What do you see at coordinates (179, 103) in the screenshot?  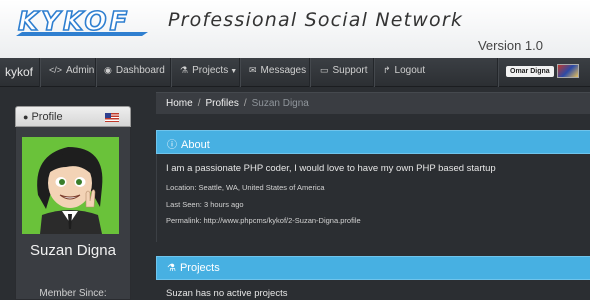 I see `breadcrumb-home: Home` at bounding box center [179, 103].